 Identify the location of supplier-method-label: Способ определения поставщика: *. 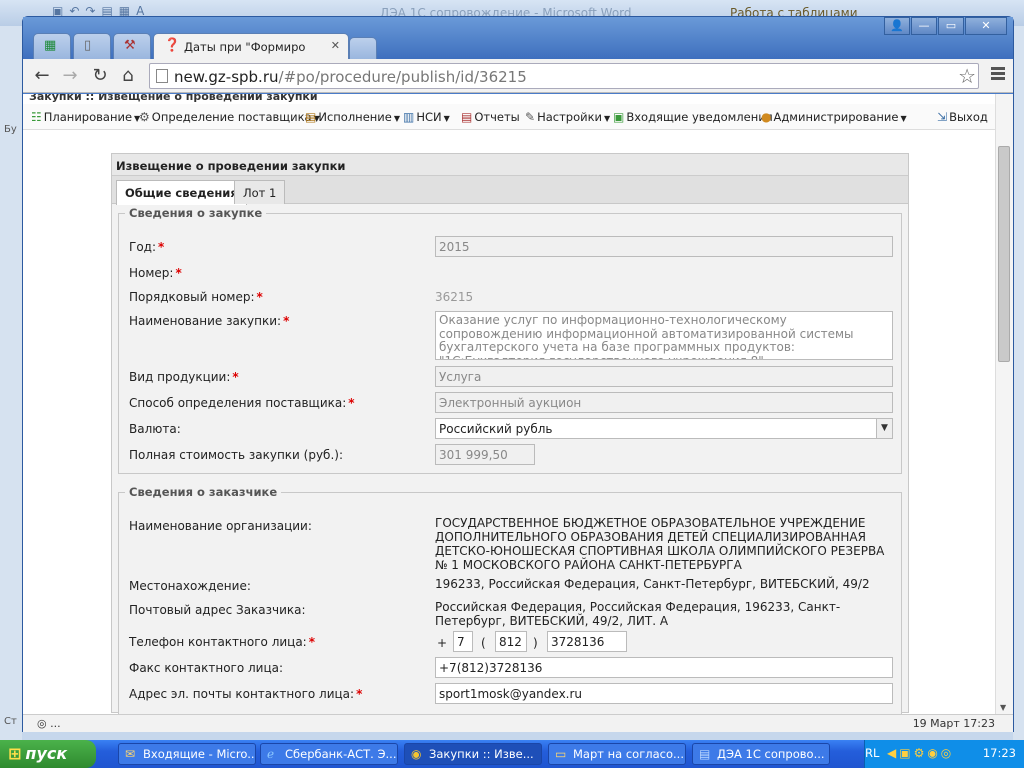
(242, 403).